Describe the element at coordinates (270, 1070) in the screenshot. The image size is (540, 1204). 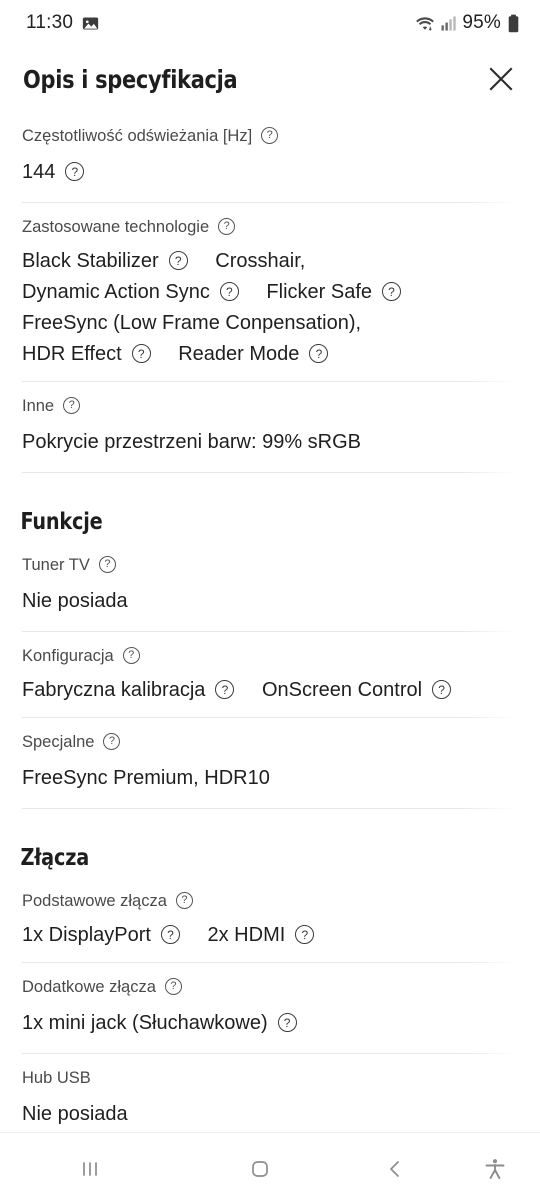
I see `spec-label-line: Hub USB` at that location.